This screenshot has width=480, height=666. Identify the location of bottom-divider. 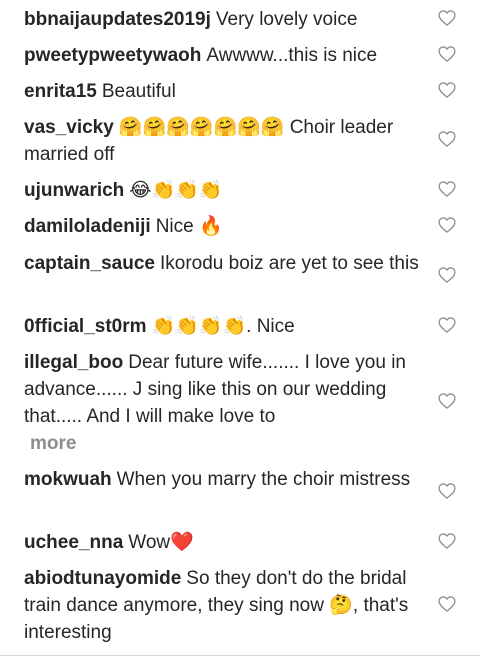
(240, 655).